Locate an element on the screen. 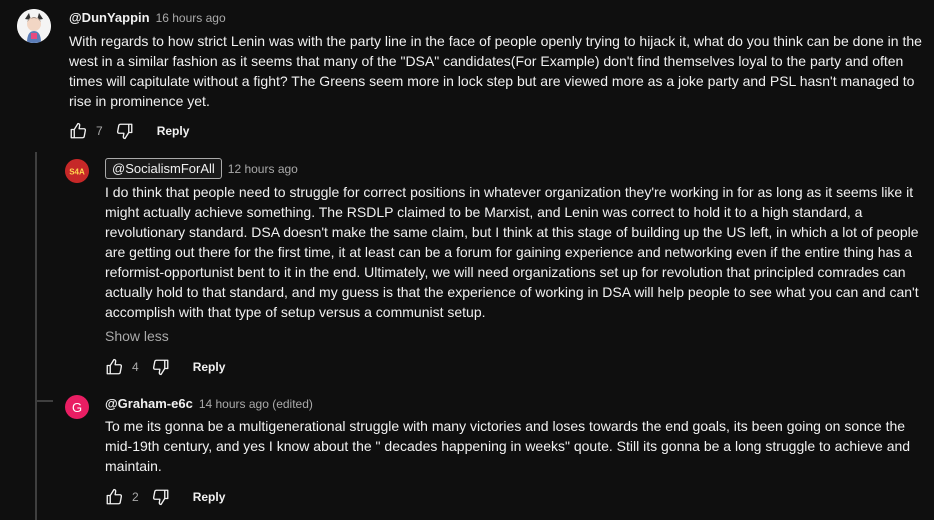 The width and height of the screenshot is (934, 520). show-less-button: Show less is located at coordinates (137, 336).